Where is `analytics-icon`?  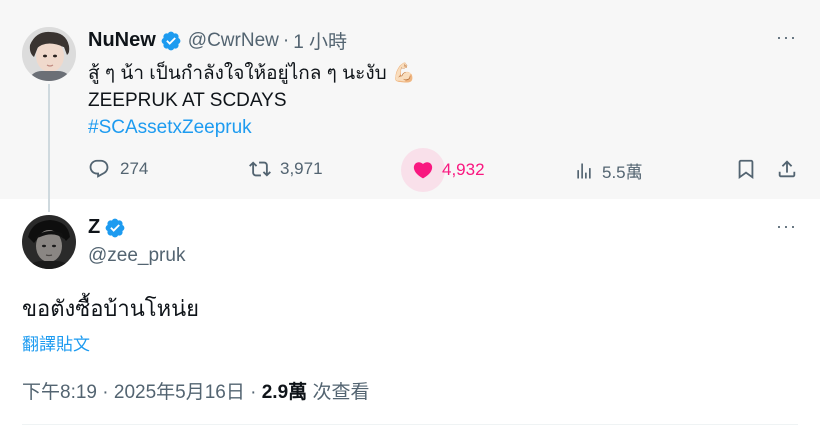
analytics-icon is located at coordinates (584, 171).